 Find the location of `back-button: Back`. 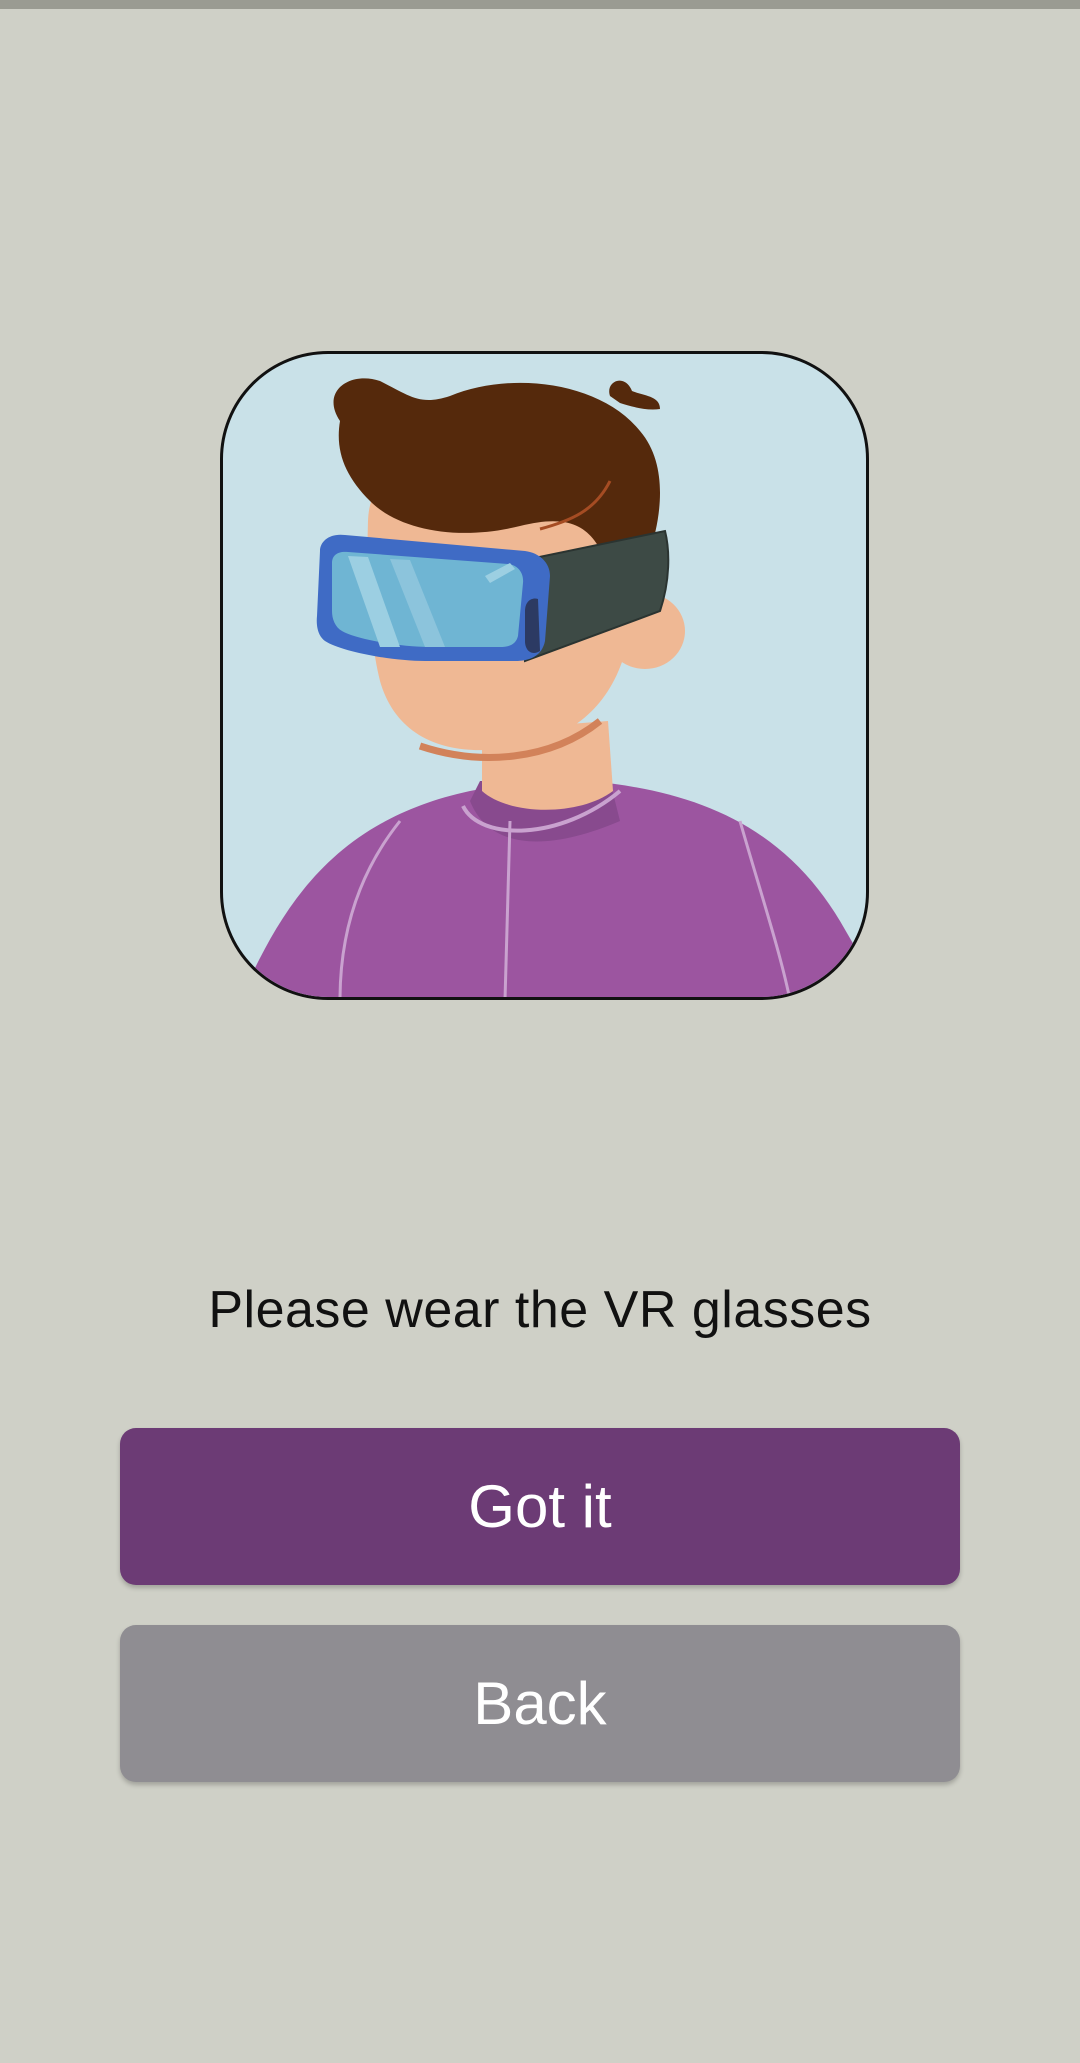

back-button: Back is located at coordinates (540, 1703).